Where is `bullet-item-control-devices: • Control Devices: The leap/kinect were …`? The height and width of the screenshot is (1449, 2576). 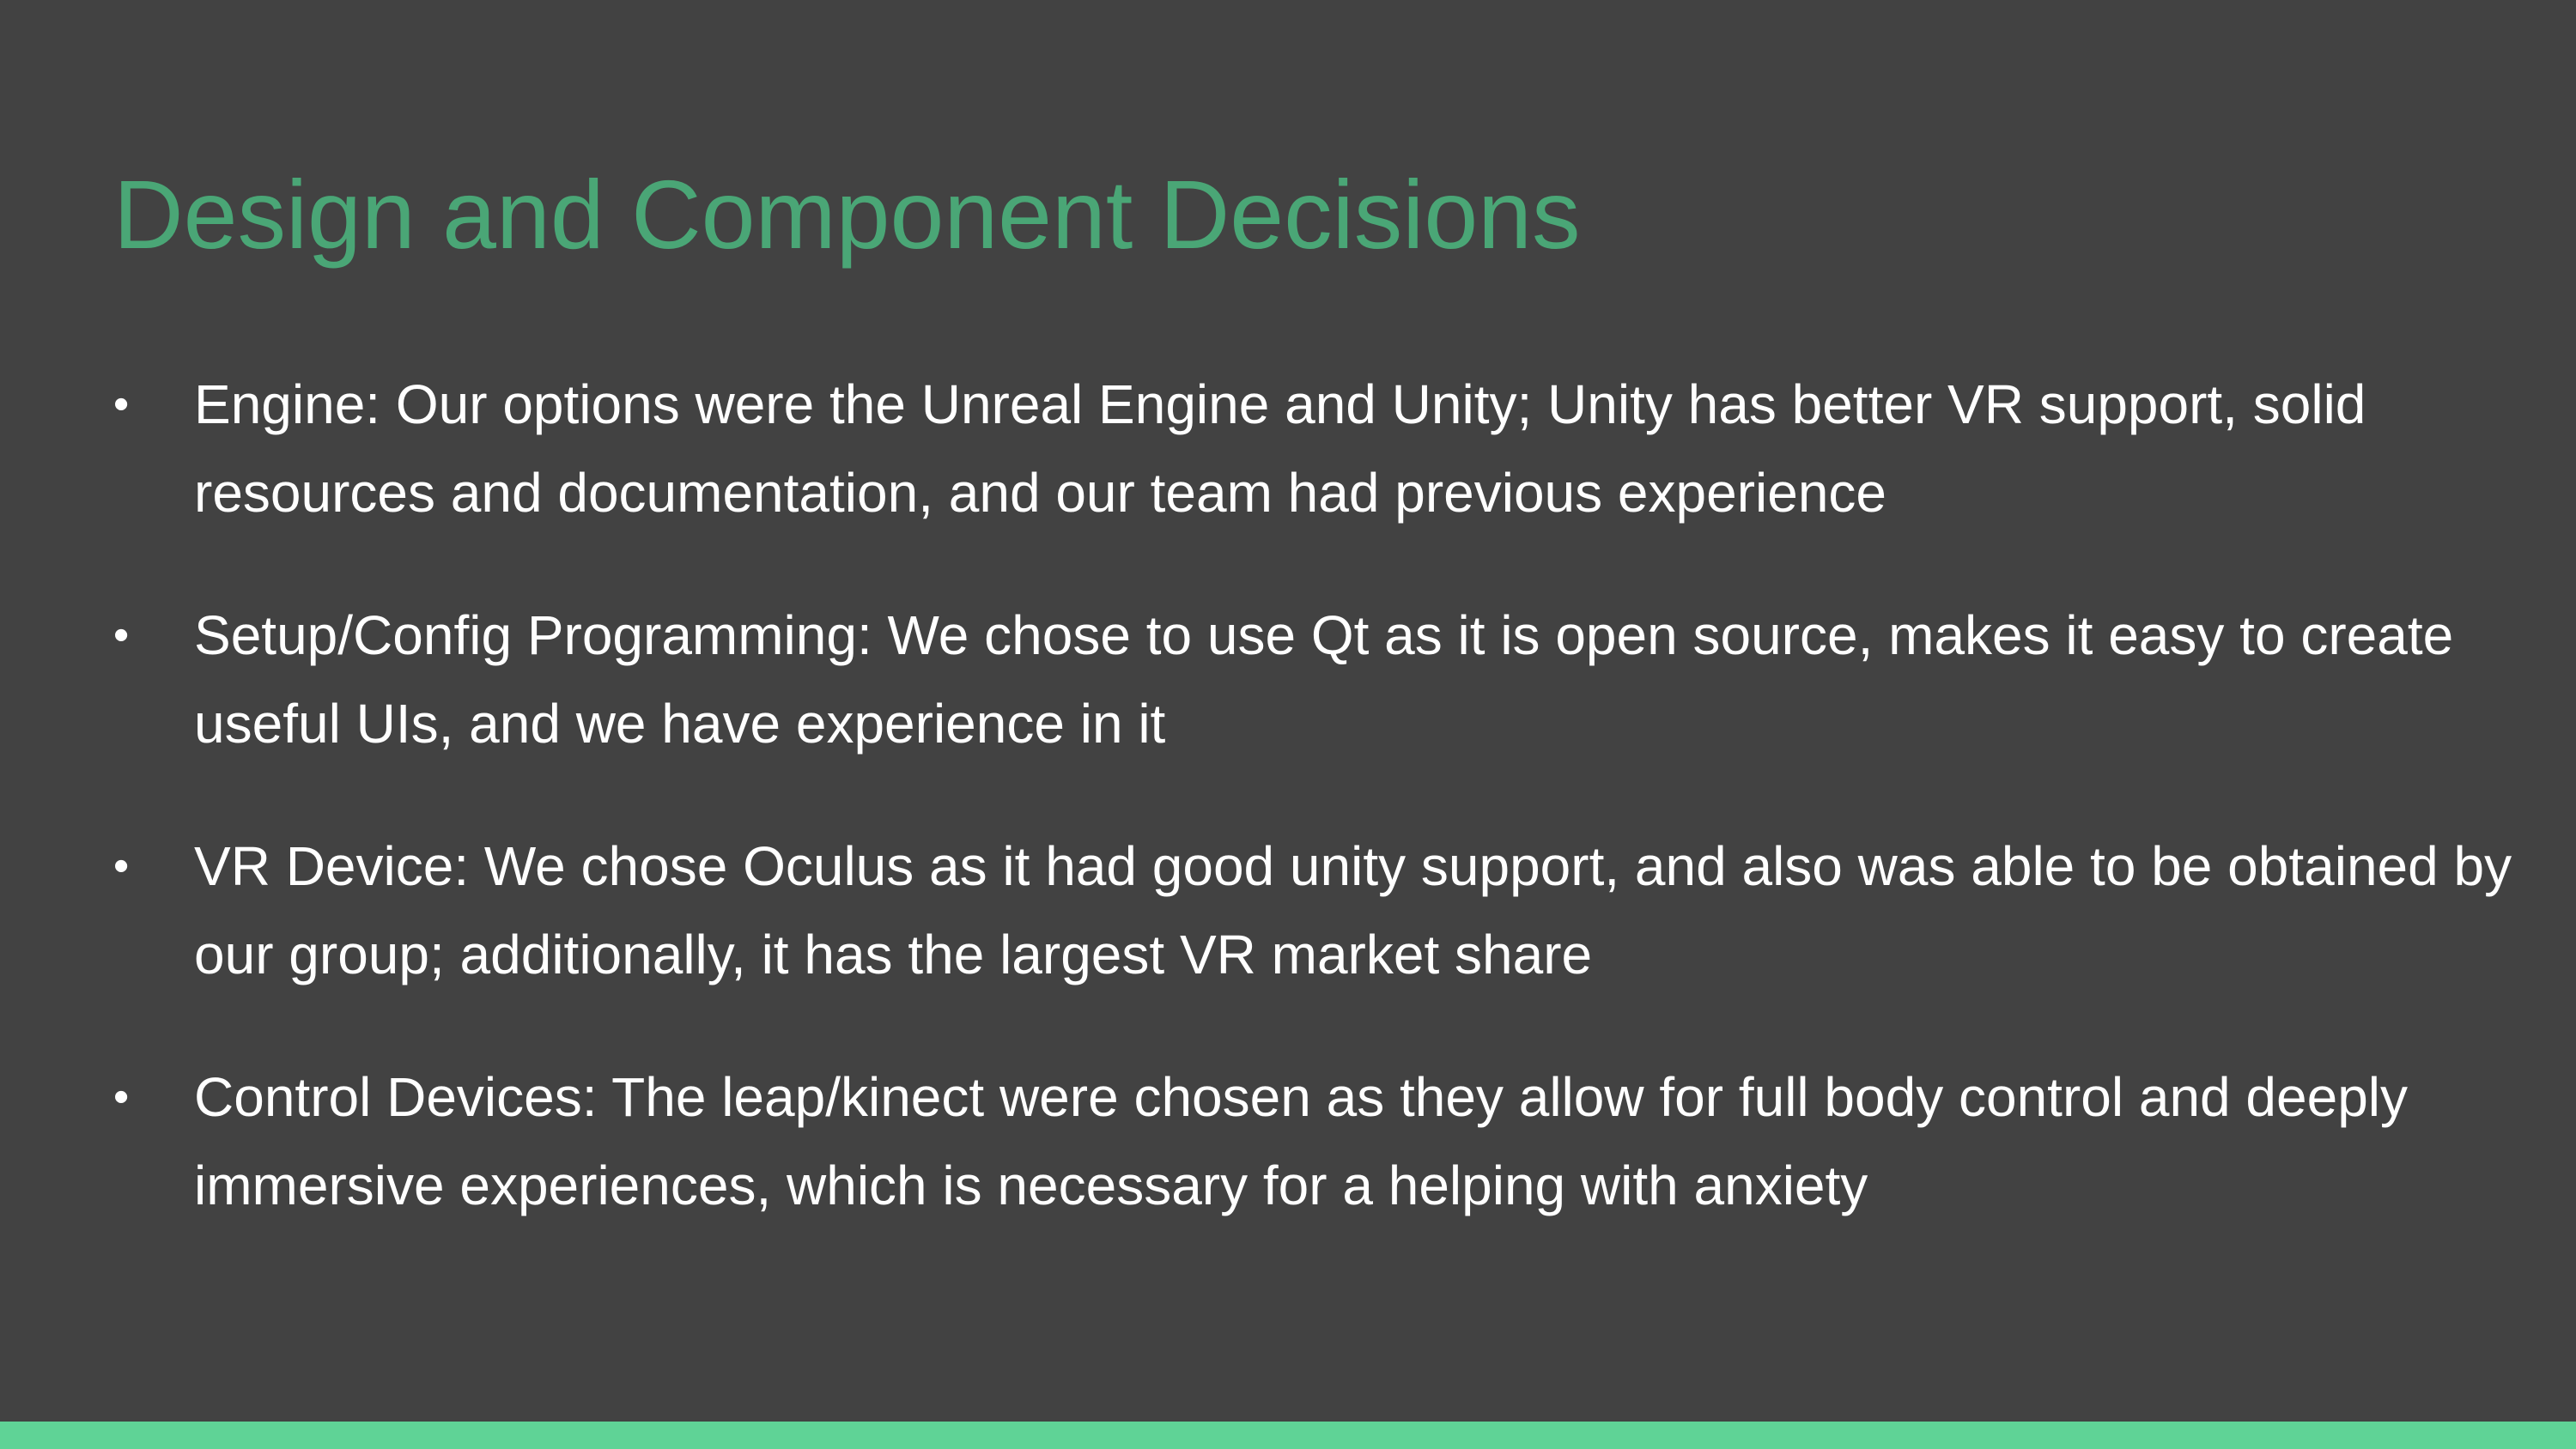 bullet-item-control-devices: • Control Devices: The leap/kinect were … is located at coordinates (1256, 1141).